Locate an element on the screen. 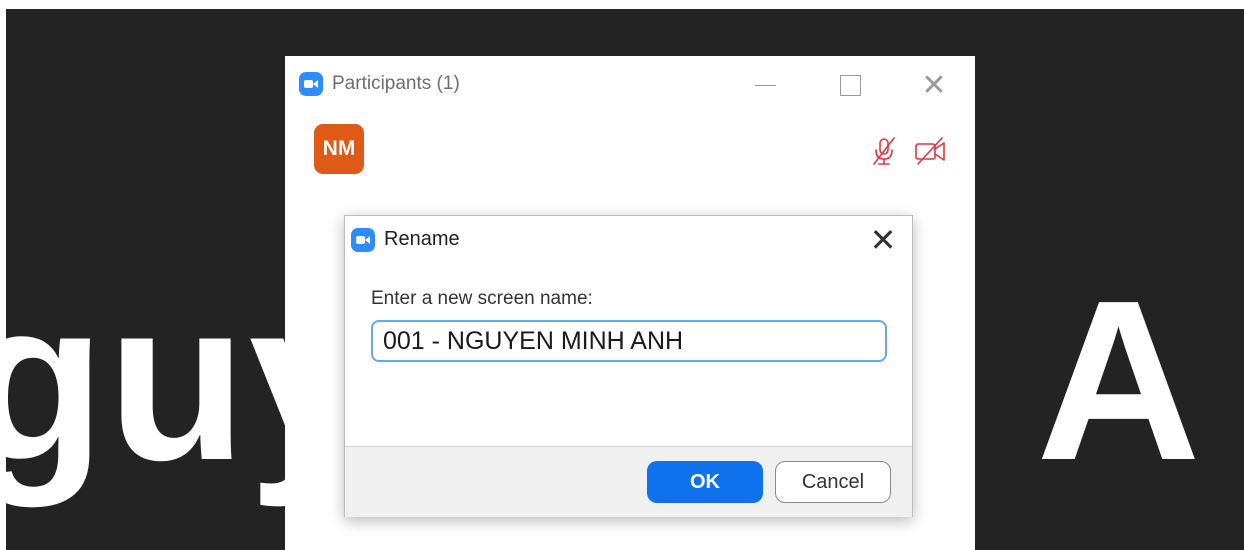  participants-title: Participants (1) is located at coordinates (396, 83).